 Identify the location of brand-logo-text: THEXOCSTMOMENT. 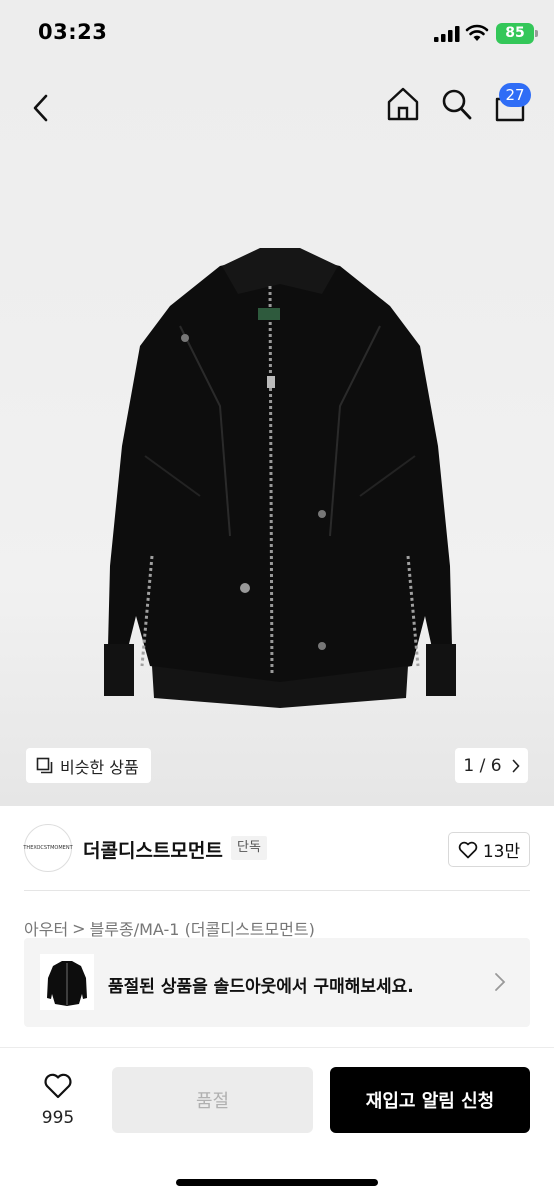
(48, 848).